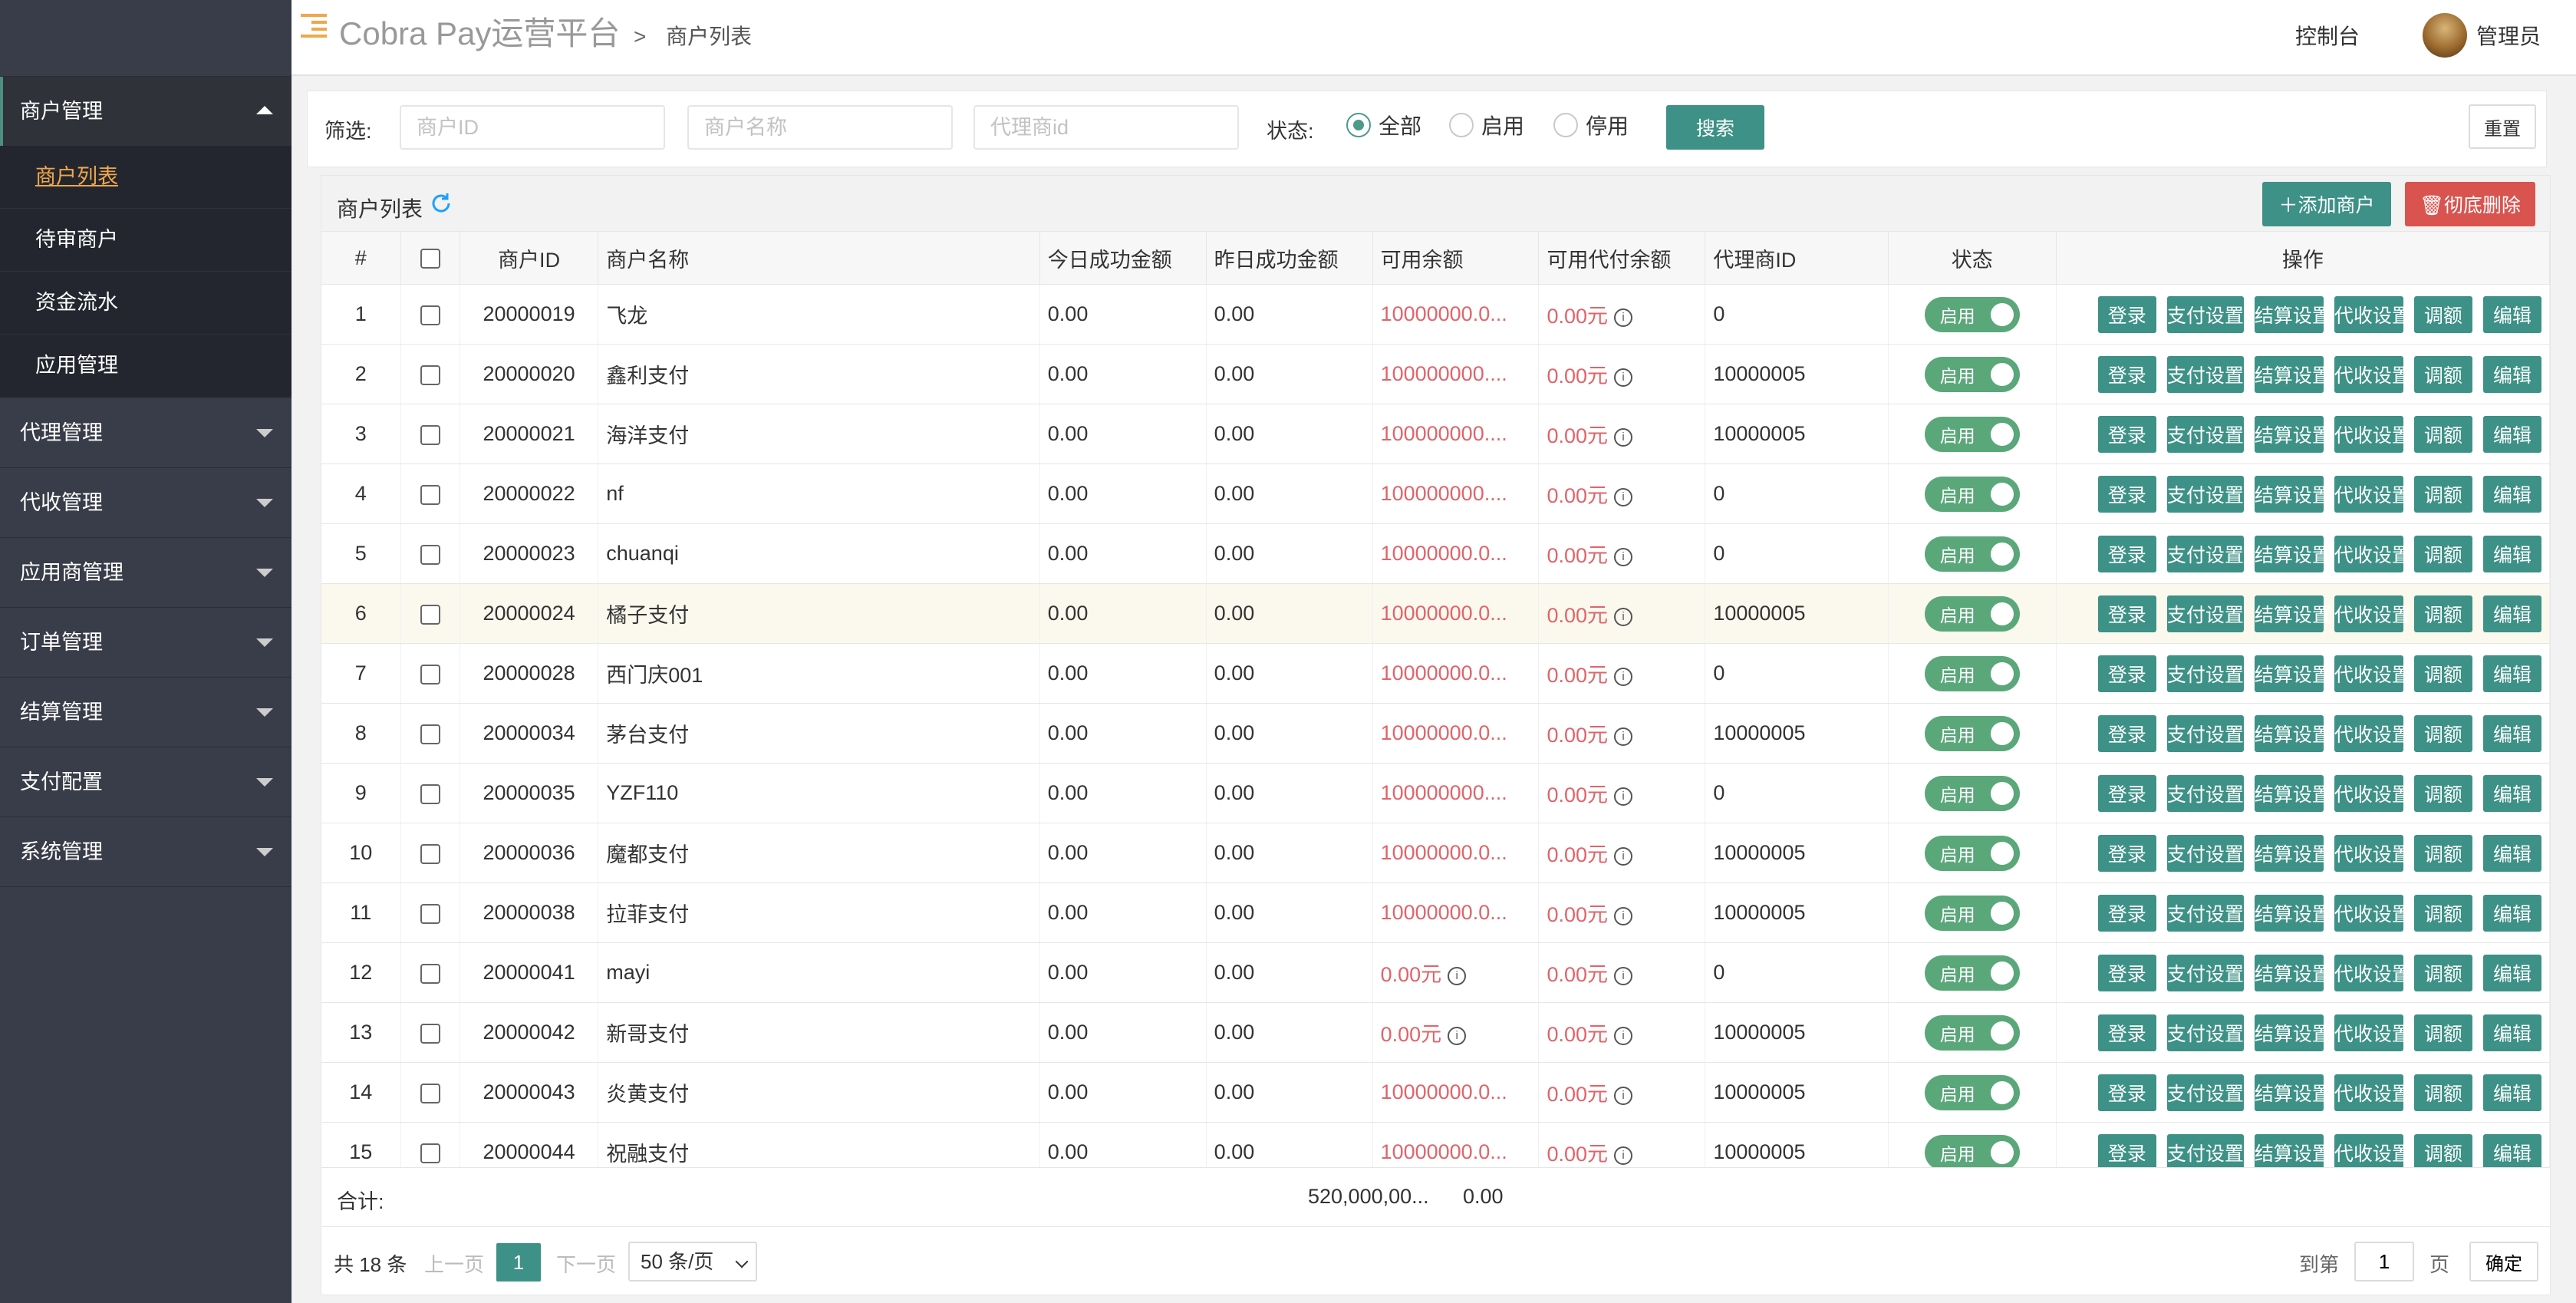 The image size is (2576, 1303). Describe the element at coordinates (820, 127) in the screenshot. I see `merchant-name-input` at that location.